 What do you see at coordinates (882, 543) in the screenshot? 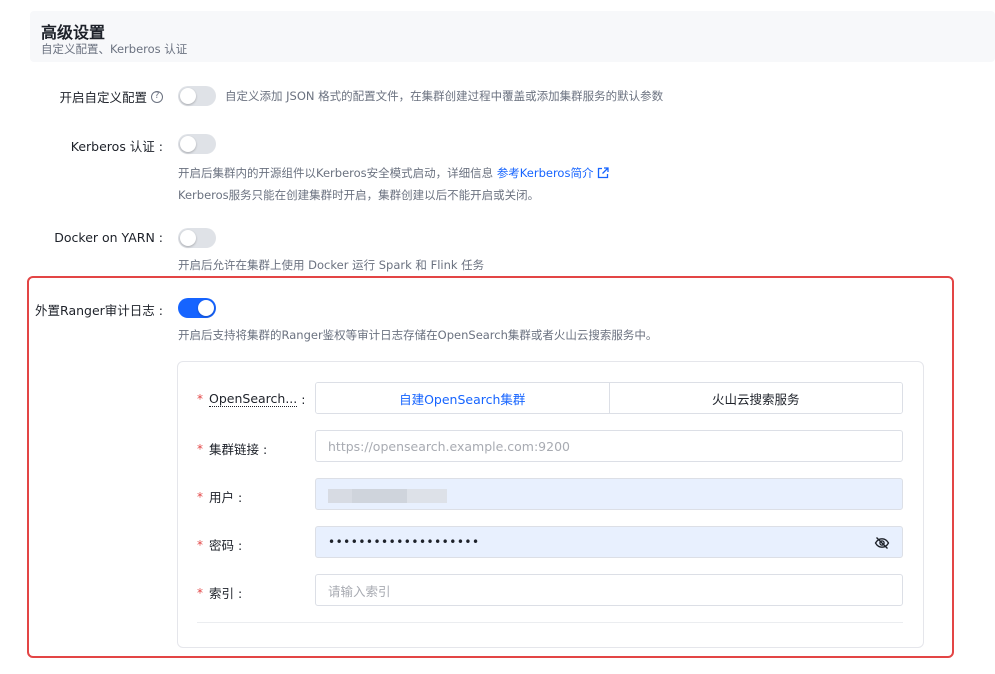
I see `eye-off-icon` at bounding box center [882, 543].